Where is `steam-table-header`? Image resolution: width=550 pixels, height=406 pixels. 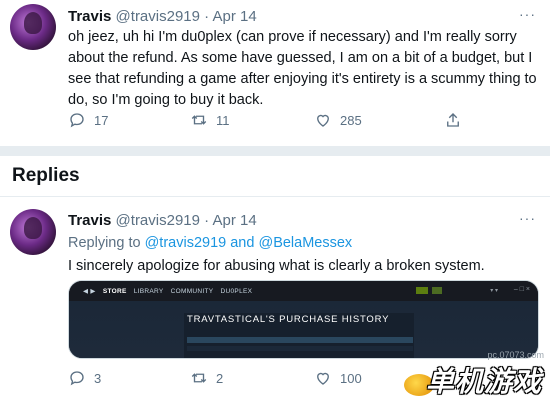
steam-table-header is located at coordinates (300, 340).